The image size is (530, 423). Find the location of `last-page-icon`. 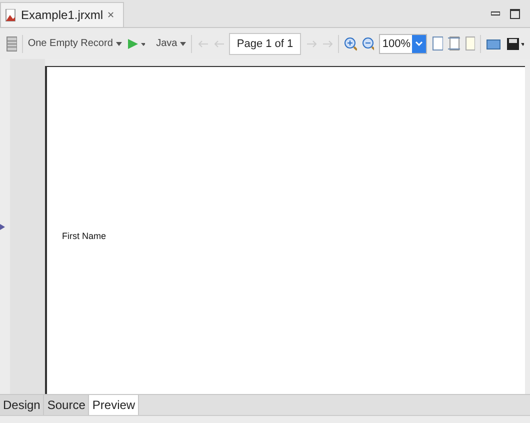

last-page-icon is located at coordinates (327, 43).